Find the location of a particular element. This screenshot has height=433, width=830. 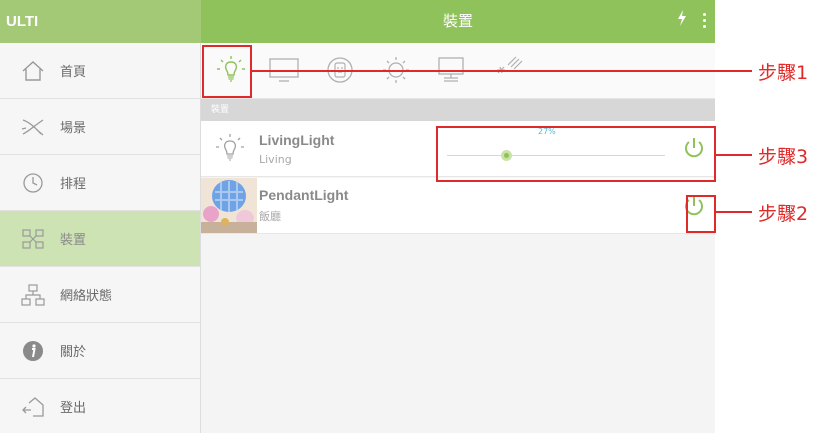

step2-leader-line is located at coordinates (734, 212).